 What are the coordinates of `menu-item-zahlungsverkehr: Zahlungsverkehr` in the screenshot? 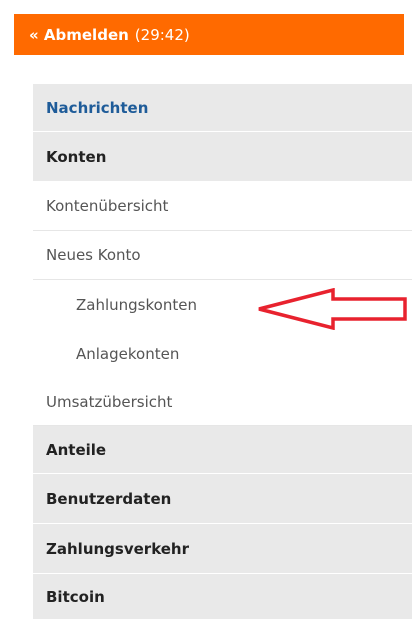 It's located at (222, 549).